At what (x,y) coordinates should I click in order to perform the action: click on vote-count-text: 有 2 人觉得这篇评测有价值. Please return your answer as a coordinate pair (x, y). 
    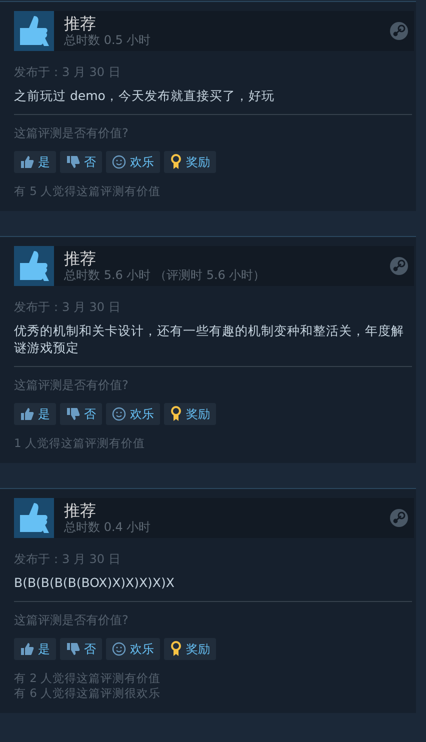
    Looking at the image, I should click on (88, 678).